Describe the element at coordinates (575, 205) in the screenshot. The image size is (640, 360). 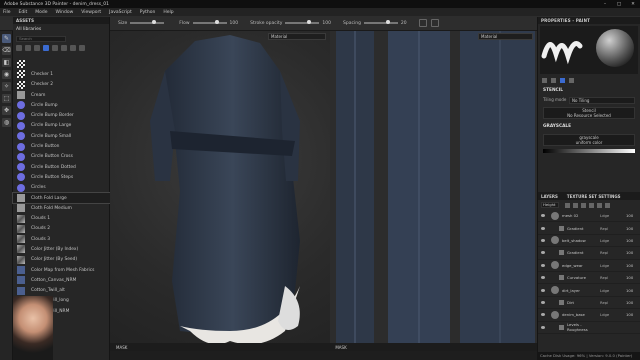
I see `add-mask-icon` at that location.